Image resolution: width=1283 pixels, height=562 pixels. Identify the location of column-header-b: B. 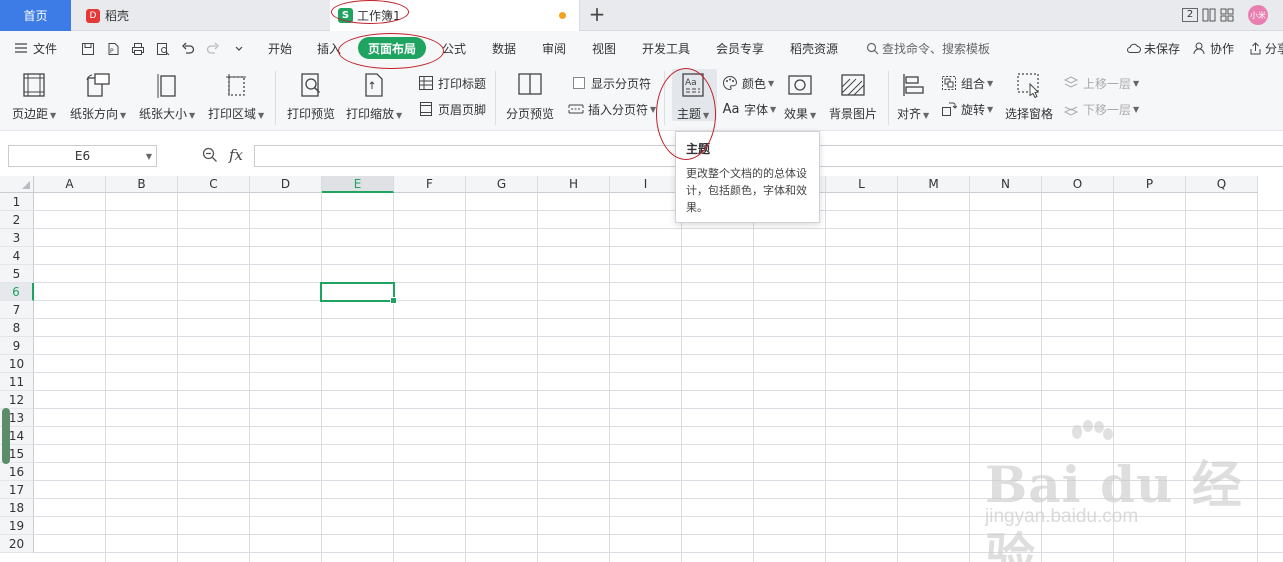
(142, 184).